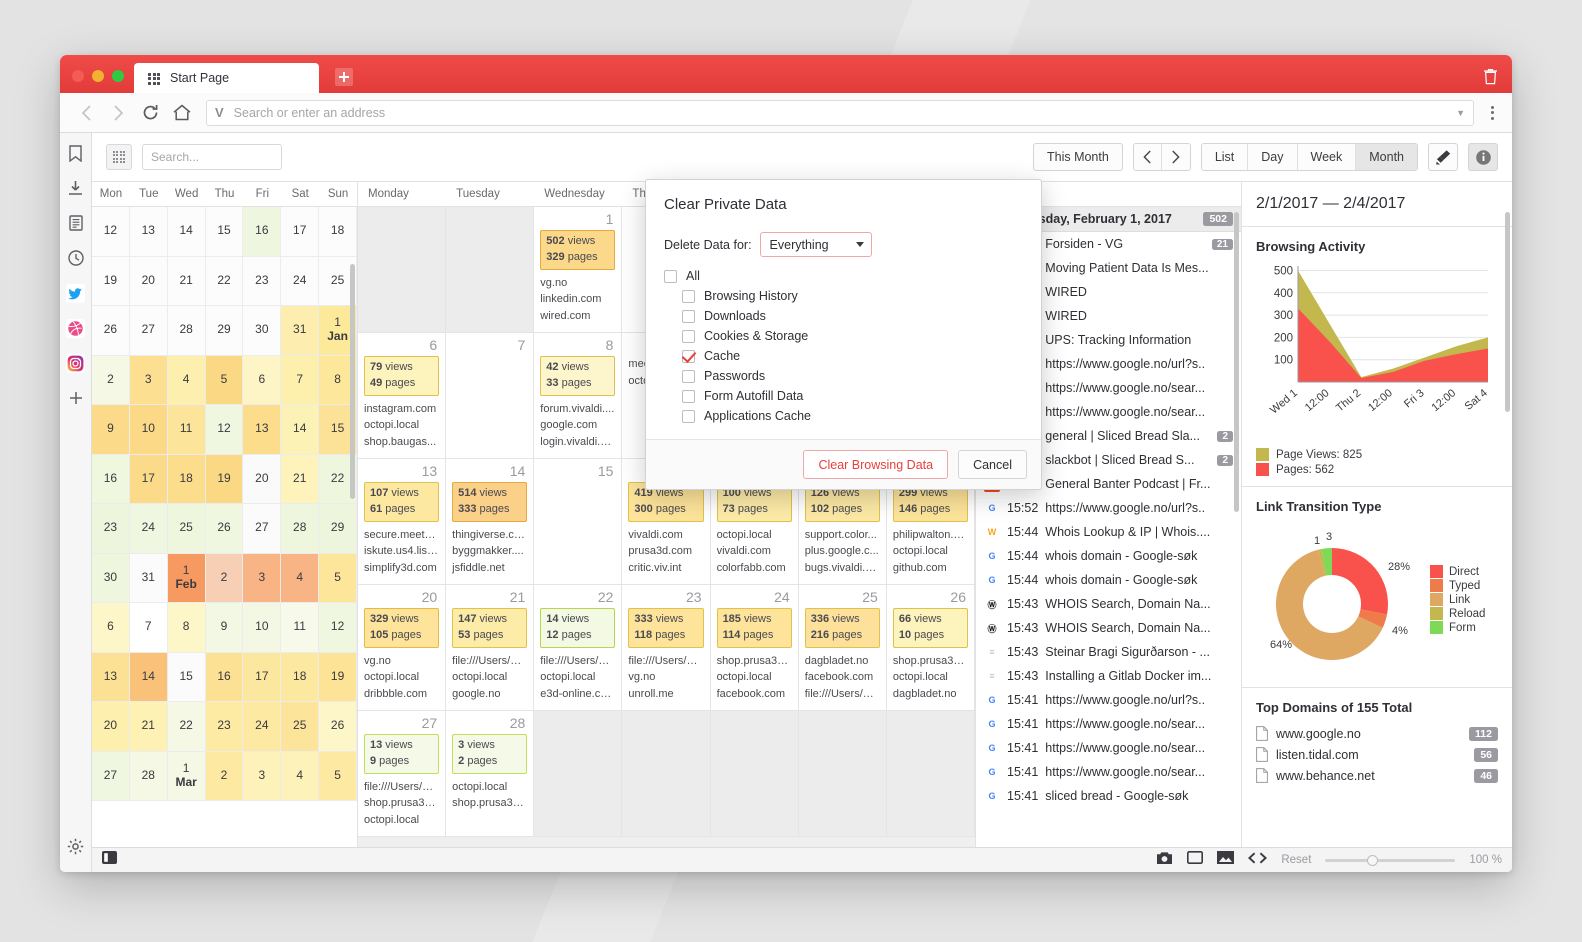  Describe the element at coordinates (344, 77) in the screenshot. I see `new-tab-button` at that location.